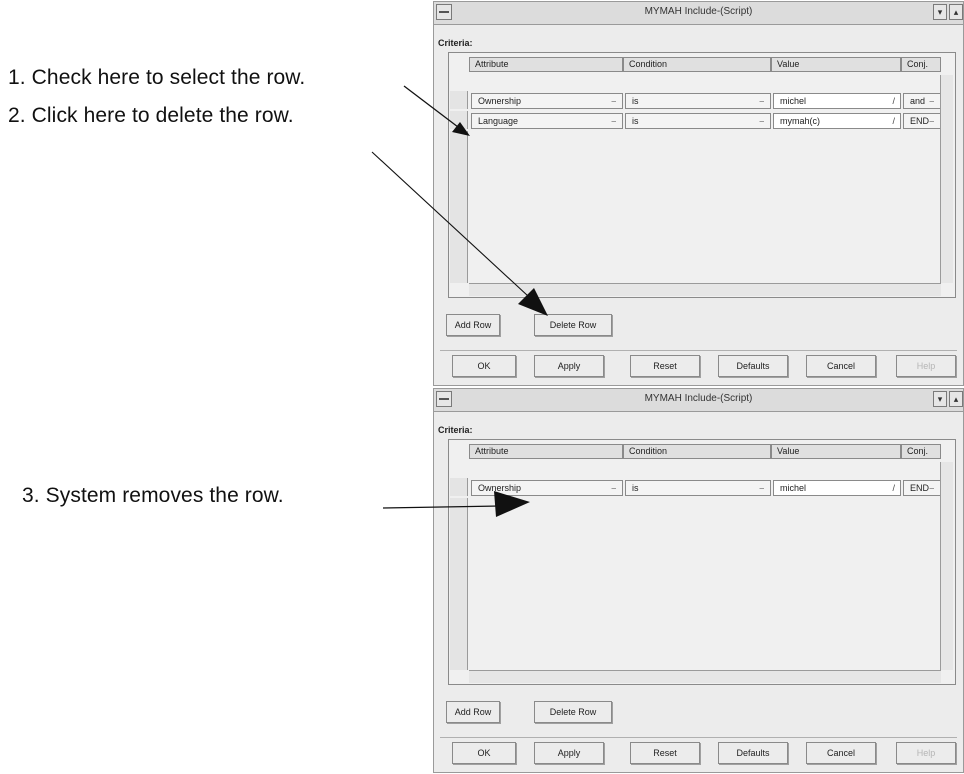 The height and width of the screenshot is (774, 964). Describe the element at coordinates (436, 110) in the screenshot. I see `arrow-step1` at that location.